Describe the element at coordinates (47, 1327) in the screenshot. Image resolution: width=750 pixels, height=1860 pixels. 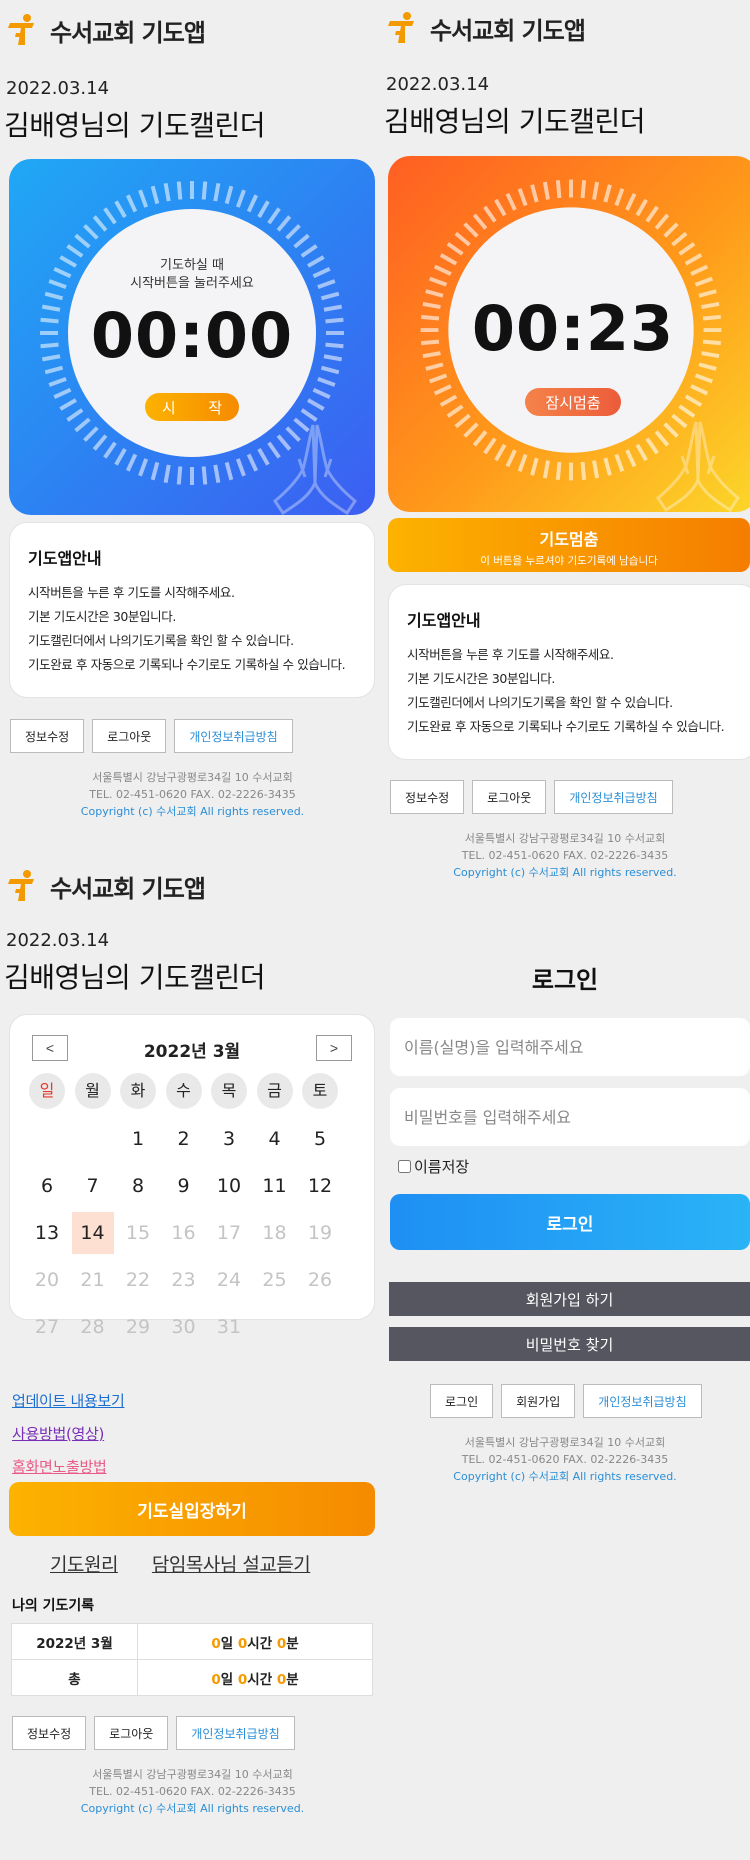
I see `calendar-day: 27` at that location.